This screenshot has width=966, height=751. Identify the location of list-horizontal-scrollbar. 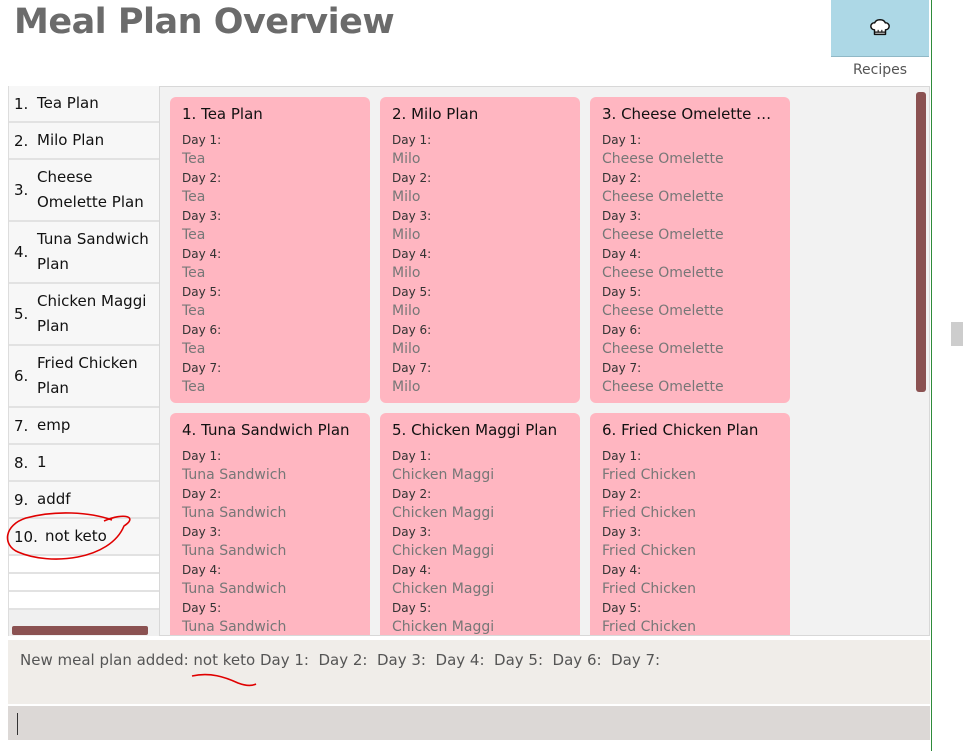
(80, 630).